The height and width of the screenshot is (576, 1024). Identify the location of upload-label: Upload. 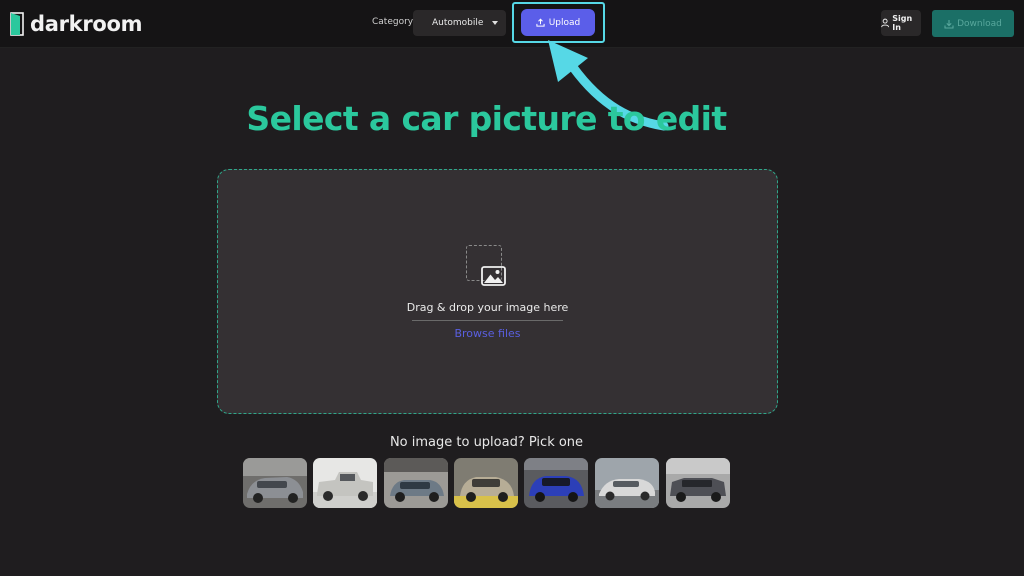
(564, 22).